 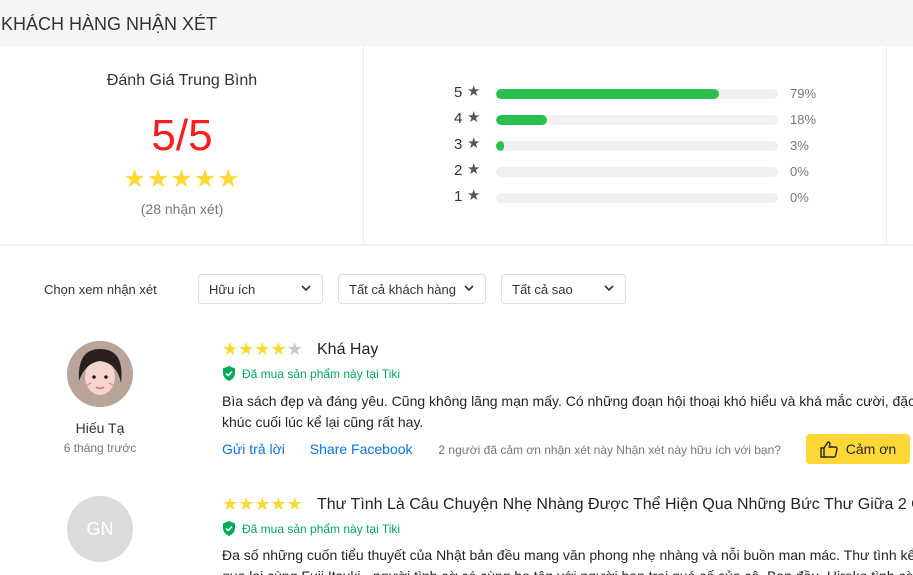 What do you see at coordinates (803, 119) in the screenshot?
I see `rating-percent: 18%` at bounding box center [803, 119].